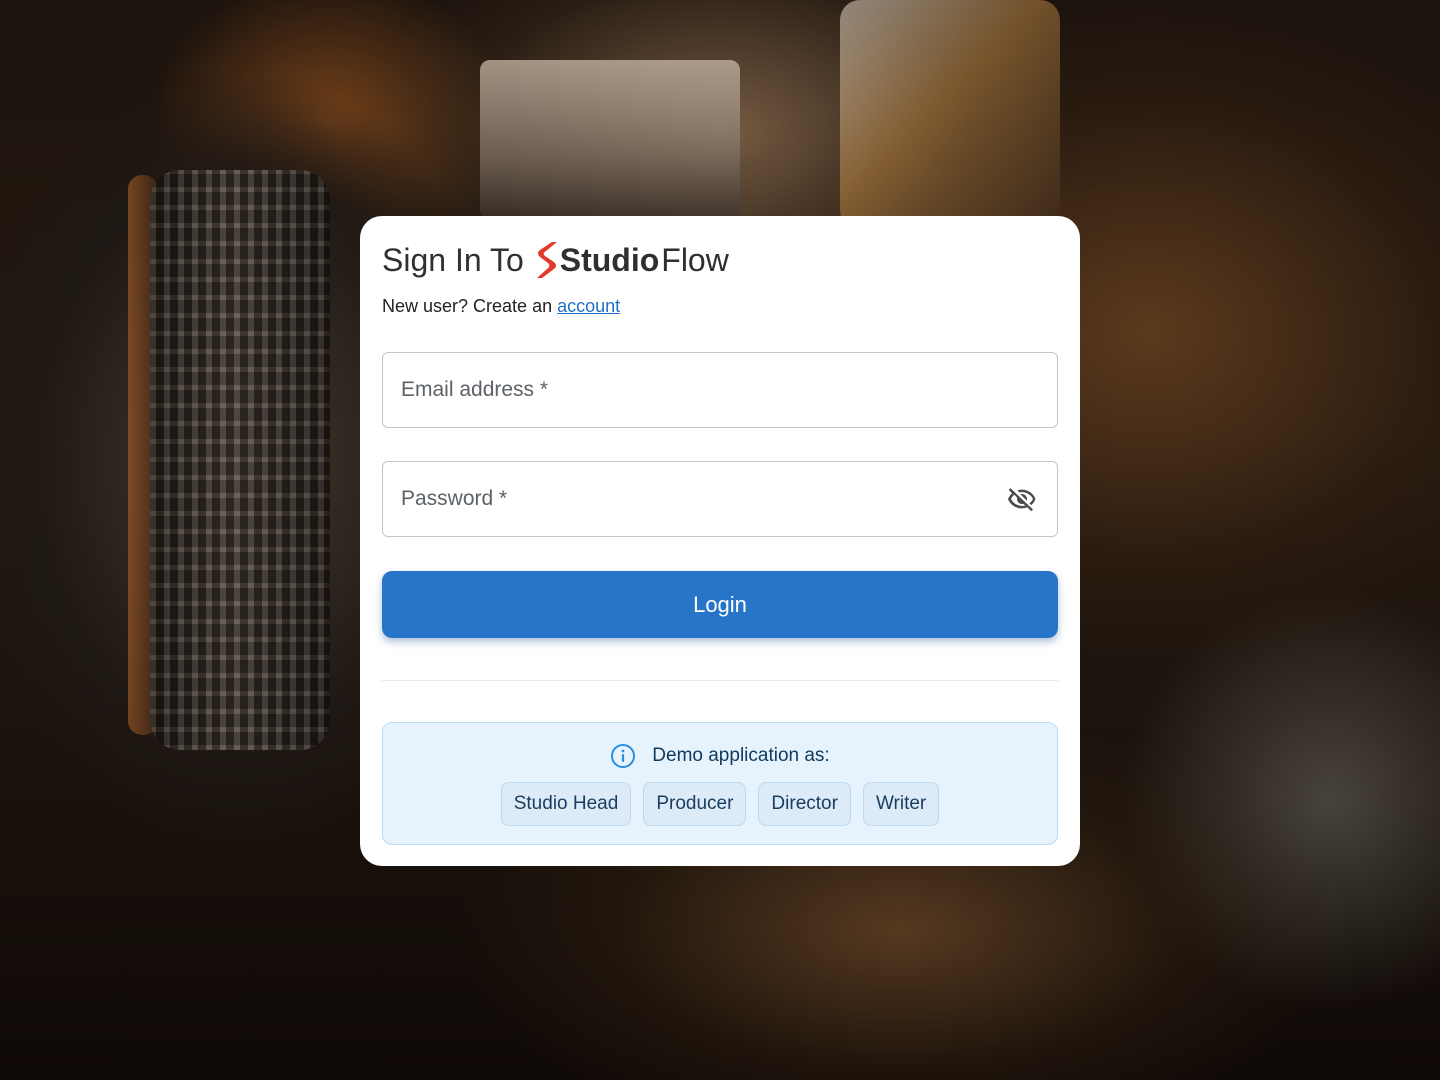  I want to click on toggle-password-visibility-button, so click(1022, 499).